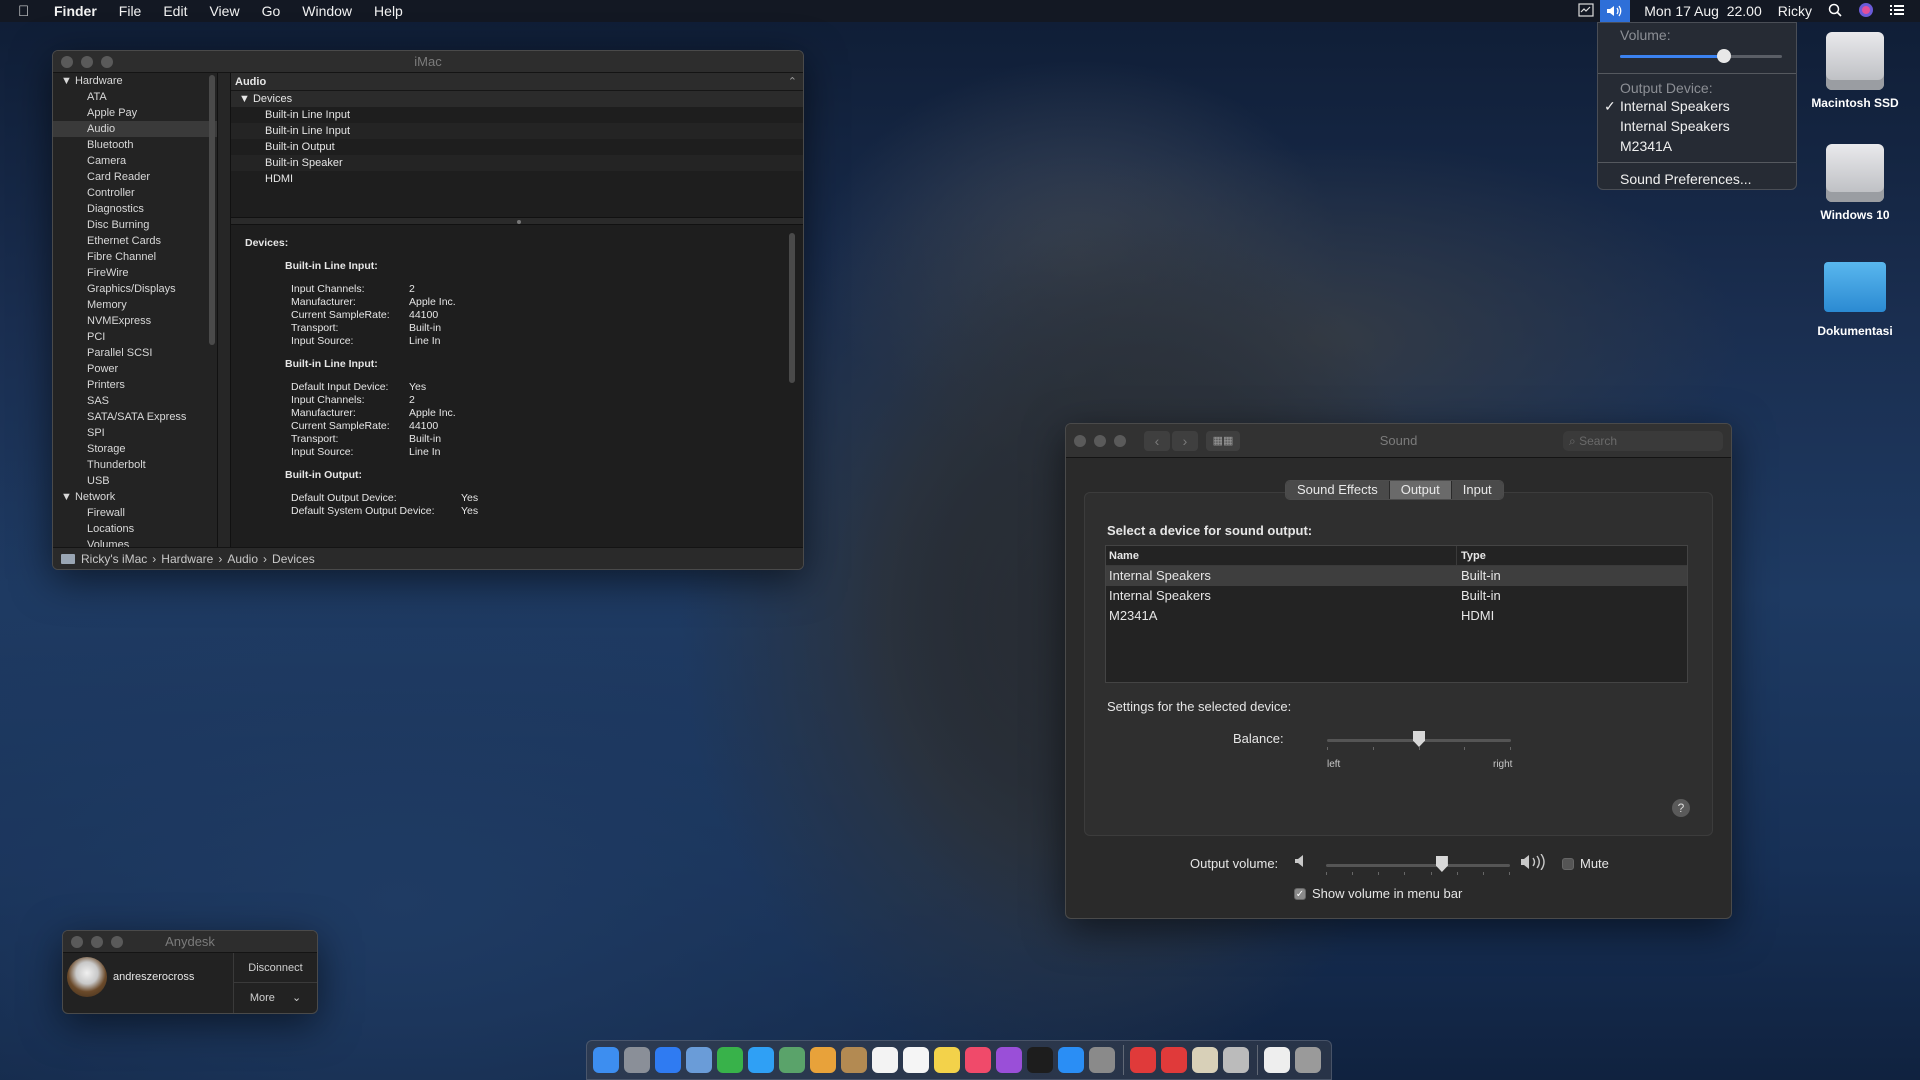 The height and width of the screenshot is (1080, 1920). Describe the element at coordinates (1102, 1060) in the screenshot. I see `system-preferences-icon` at that location.